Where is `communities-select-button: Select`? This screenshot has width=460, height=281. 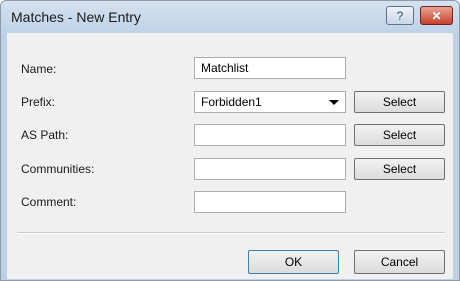 communities-select-button: Select is located at coordinates (399, 169).